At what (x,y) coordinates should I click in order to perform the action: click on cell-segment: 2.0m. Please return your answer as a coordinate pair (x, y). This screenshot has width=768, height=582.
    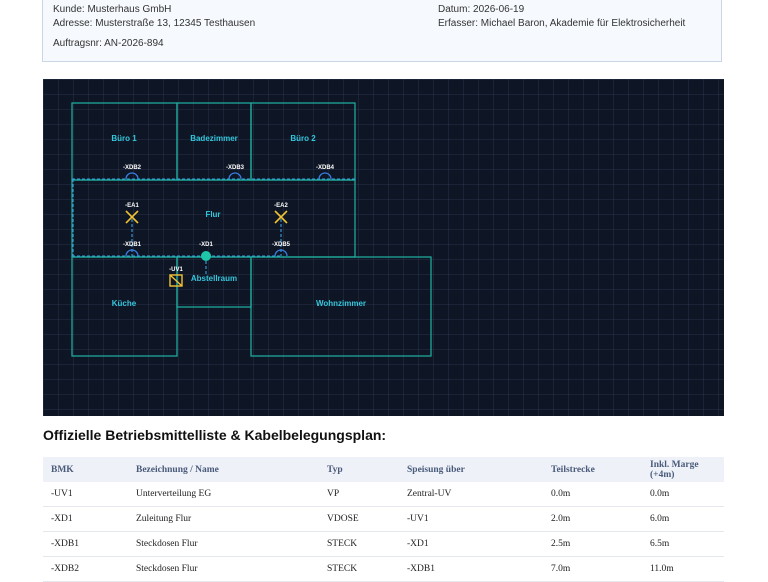
    Looking at the image, I should click on (592, 519).